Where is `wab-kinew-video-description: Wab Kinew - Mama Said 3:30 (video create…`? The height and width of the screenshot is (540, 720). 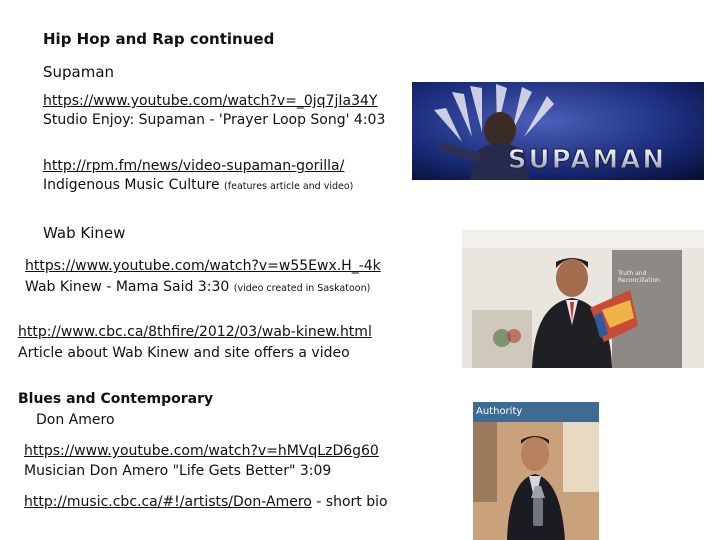 wab-kinew-video-description: Wab Kinew - Mama Said 3:30 (video create… is located at coordinates (197, 288).